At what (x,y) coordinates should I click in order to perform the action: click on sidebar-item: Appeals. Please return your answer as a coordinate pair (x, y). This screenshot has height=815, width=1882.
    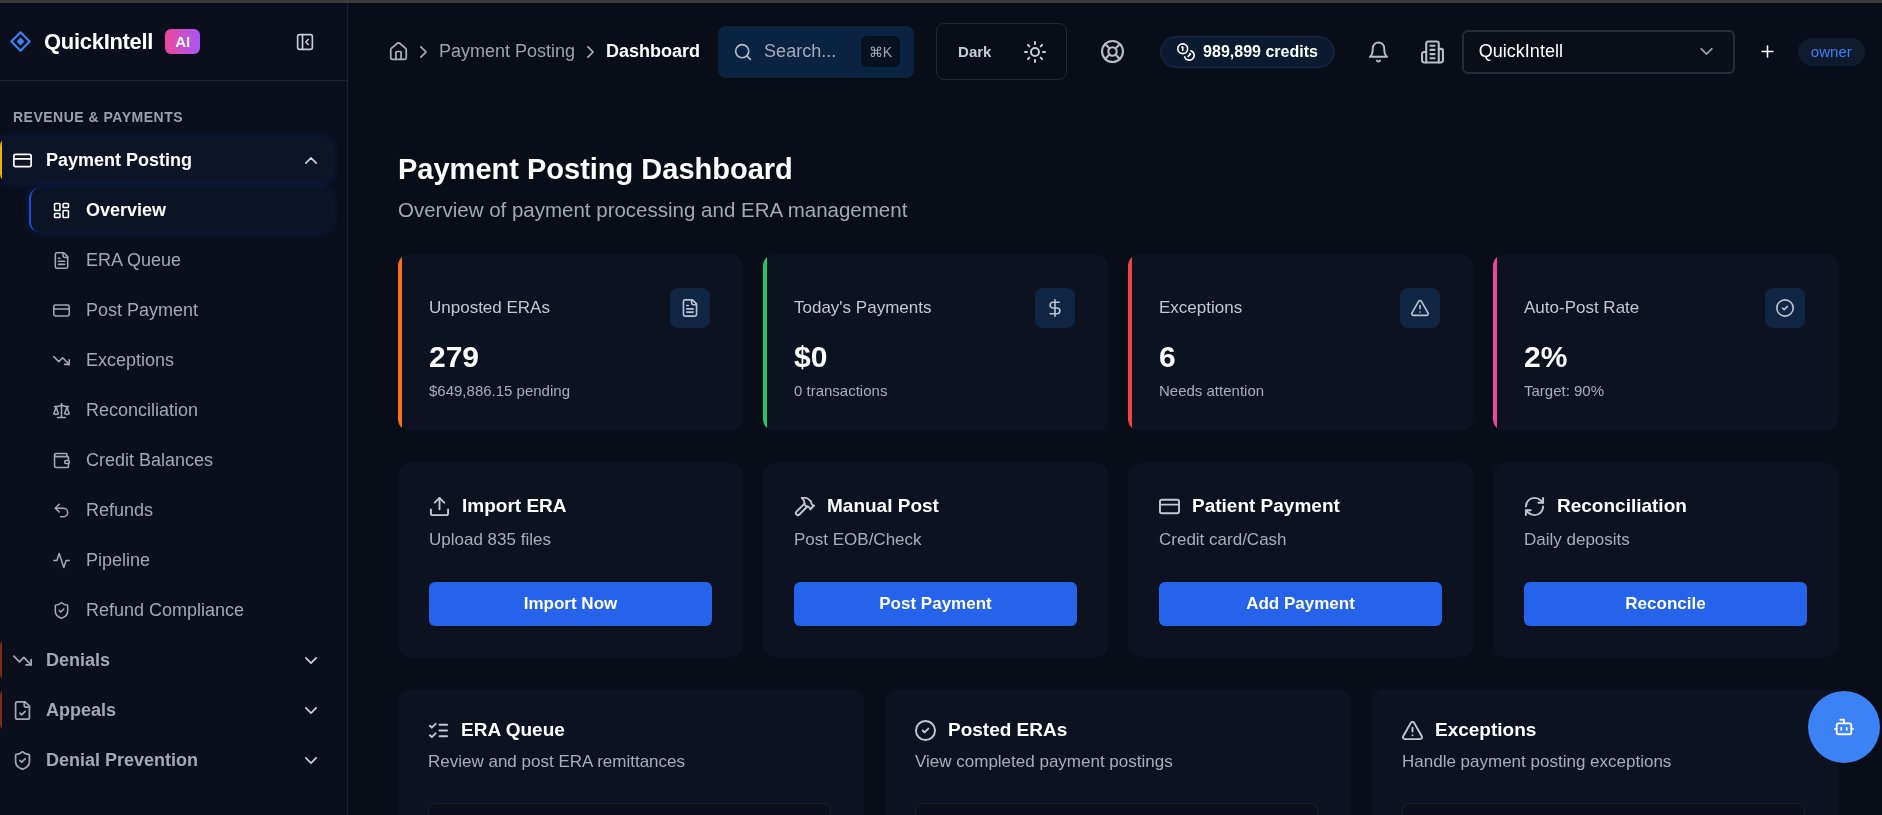
    Looking at the image, I should click on (166, 710).